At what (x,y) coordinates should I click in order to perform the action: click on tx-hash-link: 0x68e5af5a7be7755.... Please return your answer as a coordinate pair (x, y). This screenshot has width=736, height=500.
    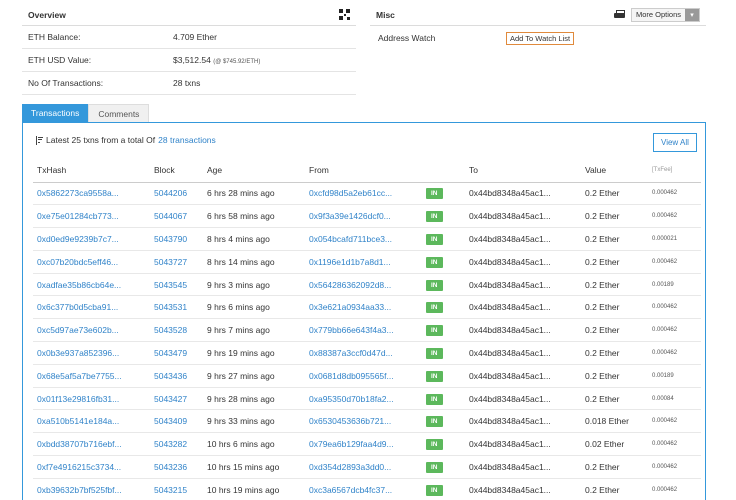
    Looking at the image, I should click on (79, 376).